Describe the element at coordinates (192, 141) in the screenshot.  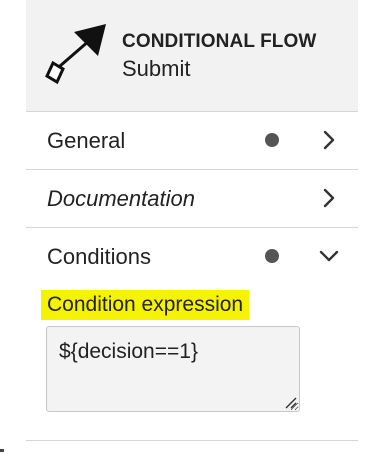
I see `group-general: General` at that location.